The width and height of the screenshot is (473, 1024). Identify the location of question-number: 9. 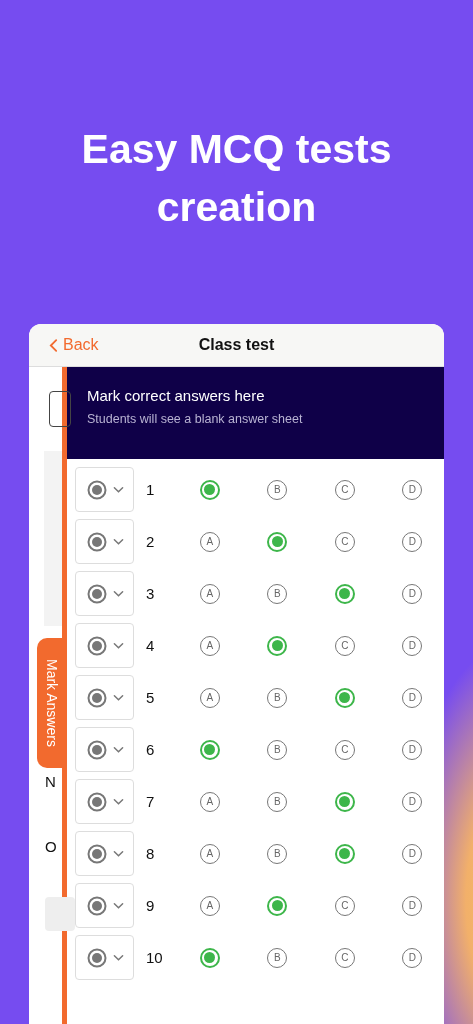
(150, 905).